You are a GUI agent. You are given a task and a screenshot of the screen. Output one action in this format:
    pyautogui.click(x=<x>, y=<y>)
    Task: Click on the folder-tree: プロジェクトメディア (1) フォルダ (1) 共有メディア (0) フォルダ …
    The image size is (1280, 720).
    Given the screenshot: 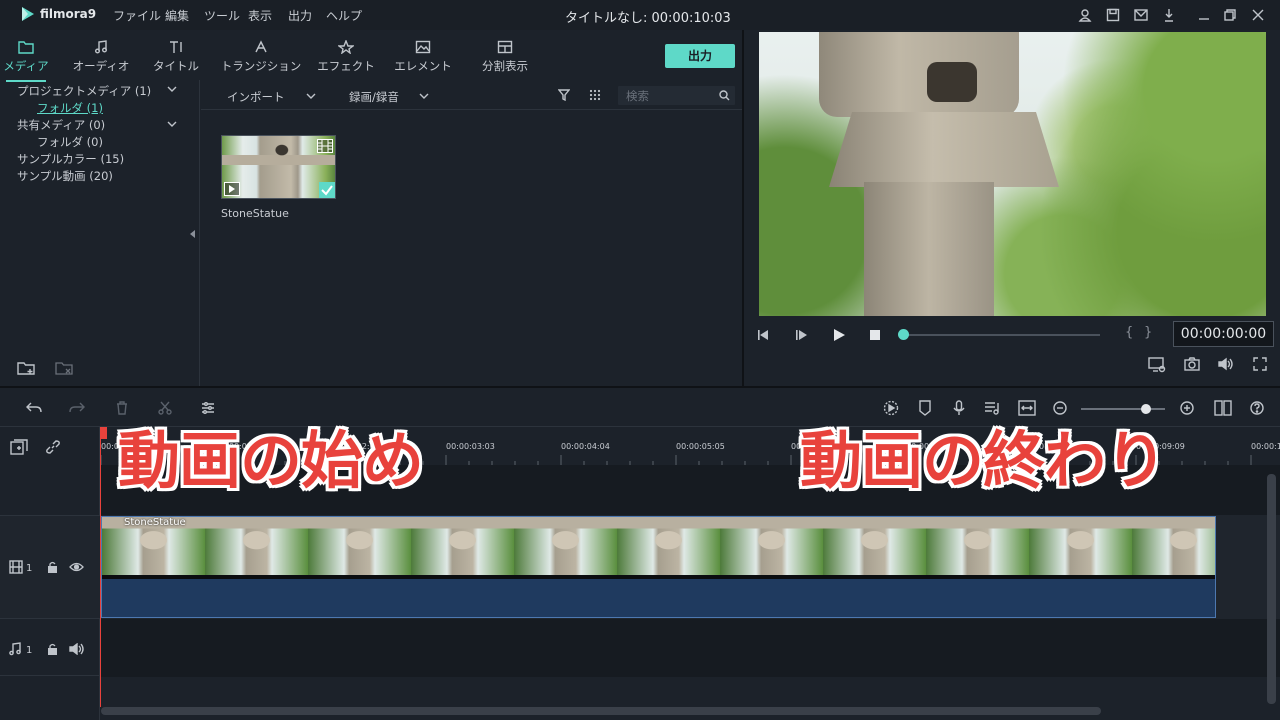 What is the action you would take?
    pyautogui.click(x=100, y=233)
    